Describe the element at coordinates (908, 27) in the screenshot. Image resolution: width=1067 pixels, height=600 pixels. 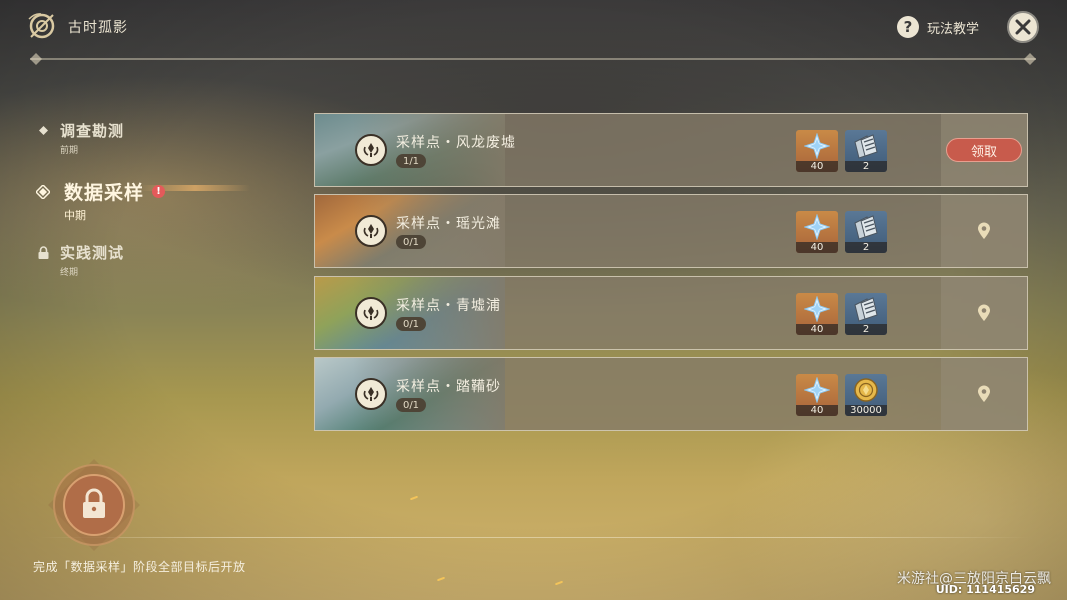
I see `question-icon: ?` at that location.